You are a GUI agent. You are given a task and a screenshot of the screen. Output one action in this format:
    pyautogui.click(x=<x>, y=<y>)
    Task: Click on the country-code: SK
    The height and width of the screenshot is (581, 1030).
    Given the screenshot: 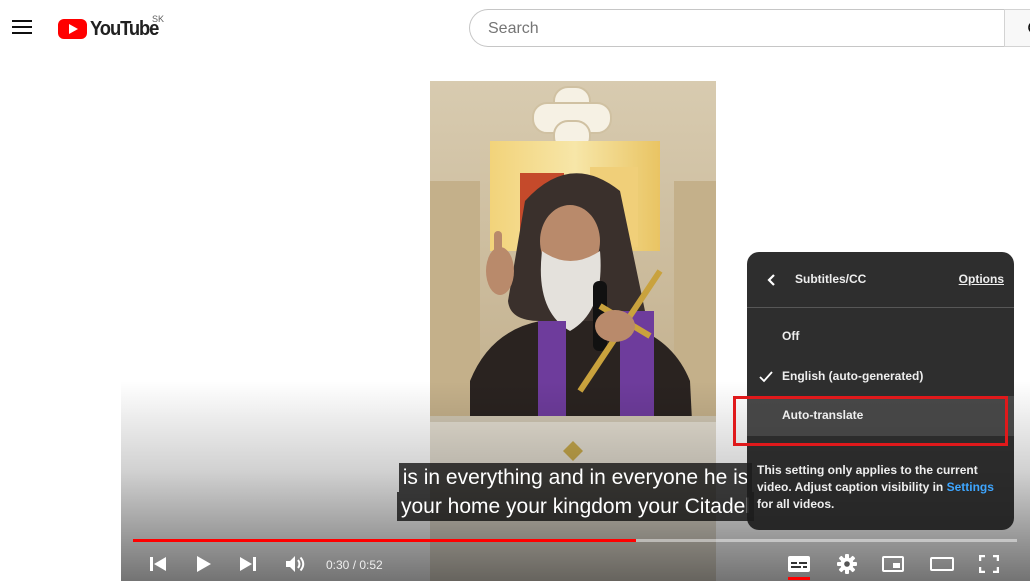 What is the action you would take?
    pyautogui.click(x=158, y=19)
    